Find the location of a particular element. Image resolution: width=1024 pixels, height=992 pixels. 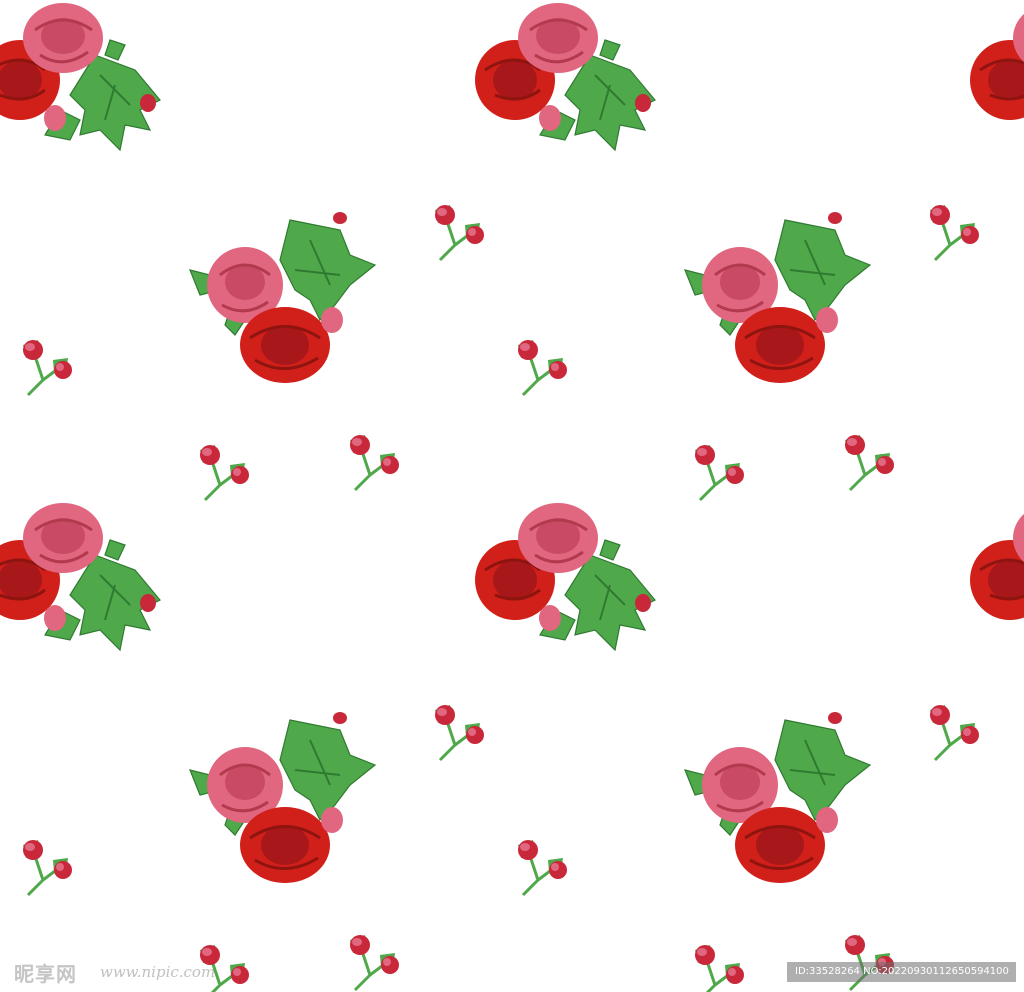

watermark-logo: 昵享网 is located at coordinates (45, 974).